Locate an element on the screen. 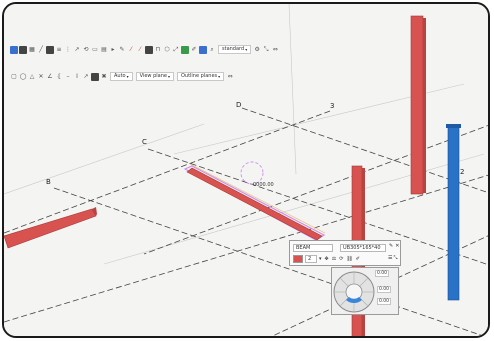  list-icon: ☰ is located at coordinates (390, 258).